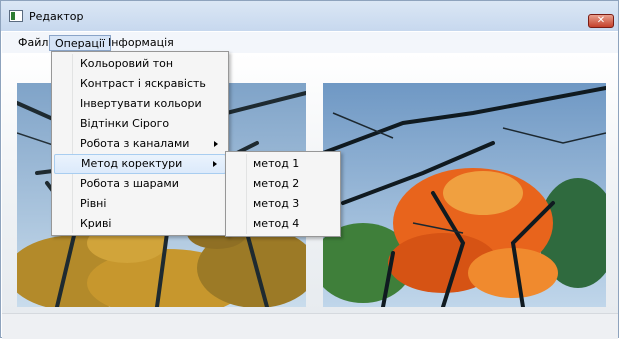 This screenshot has width=619, height=339. I want to click on submenu-item-method-2: метод 2, so click(283, 184).